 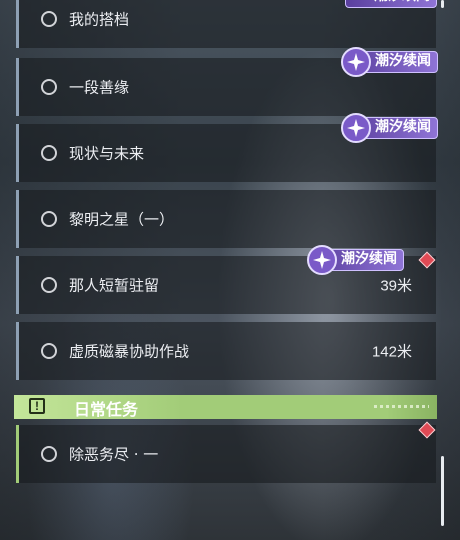 What do you see at coordinates (106, 409) in the screenshot?
I see `section-title: 日常任务` at bounding box center [106, 409].